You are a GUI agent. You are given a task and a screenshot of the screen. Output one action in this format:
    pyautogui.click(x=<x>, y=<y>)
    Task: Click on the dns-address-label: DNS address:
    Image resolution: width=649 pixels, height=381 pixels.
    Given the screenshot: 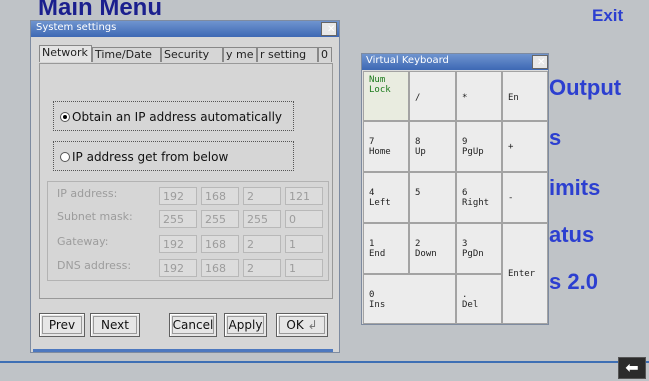 What is the action you would take?
    pyautogui.click(x=94, y=265)
    